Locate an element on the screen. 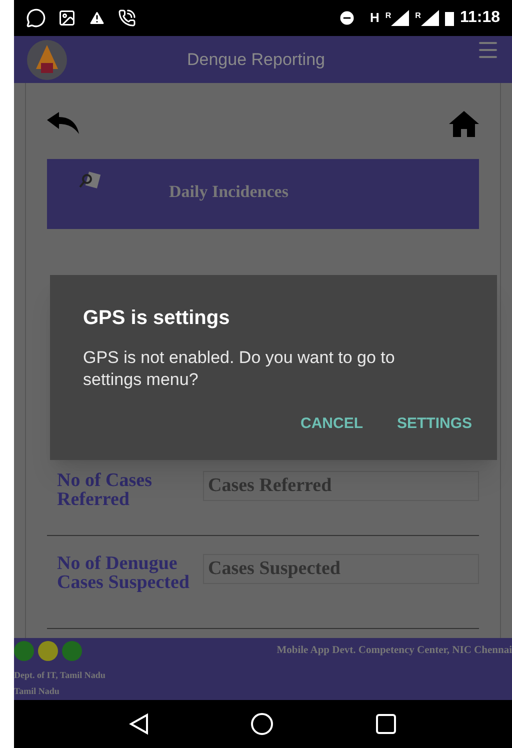 The width and height of the screenshot is (512, 748). app-title: Dengue Reporting is located at coordinates (256, 59).